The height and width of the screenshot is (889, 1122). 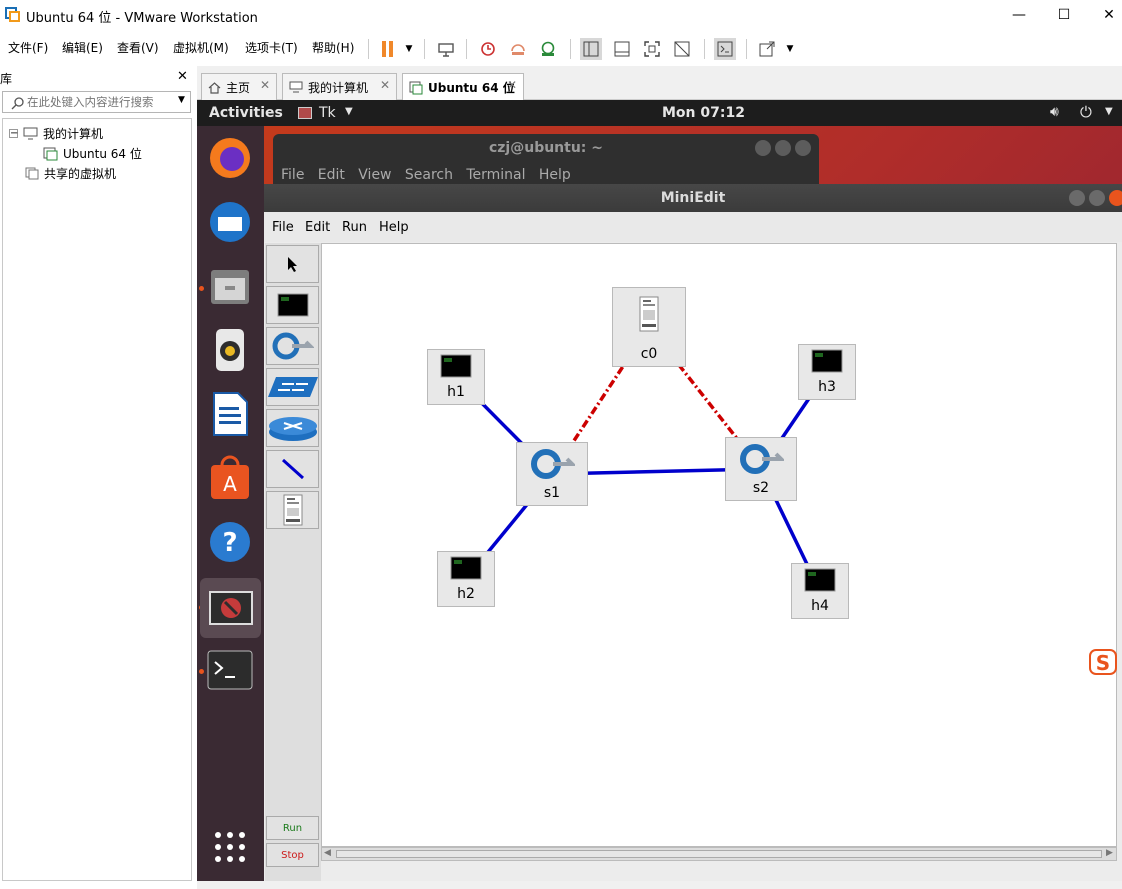 I want to click on rhythmbox-launcher, so click(x=230, y=350).